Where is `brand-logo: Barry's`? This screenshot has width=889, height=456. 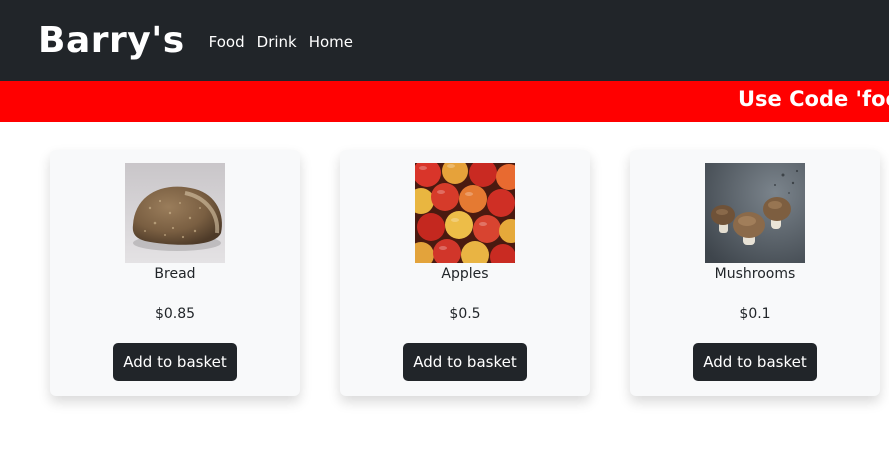 brand-logo: Barry's is located at coordinates (111, 40).